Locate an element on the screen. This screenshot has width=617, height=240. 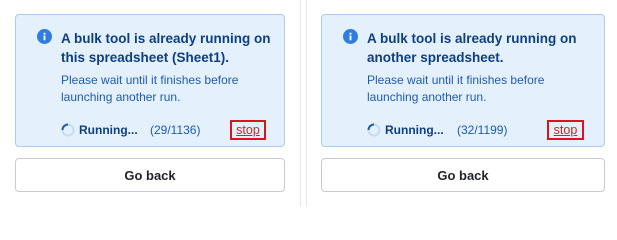
running-status: Running... (29/1136) stop is located at coordinates (172, 130).